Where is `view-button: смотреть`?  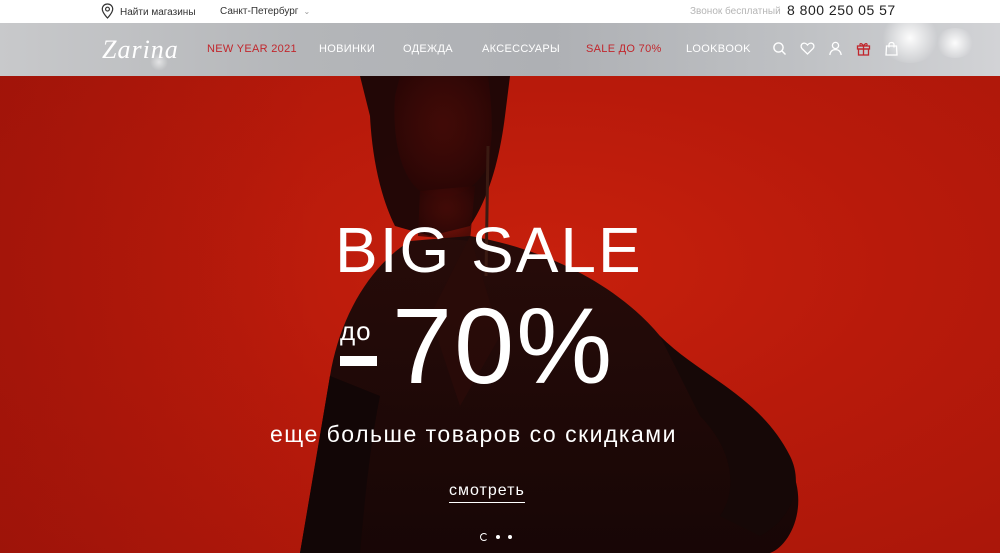 view-button: смотреть is located at coordinates (487, 492).